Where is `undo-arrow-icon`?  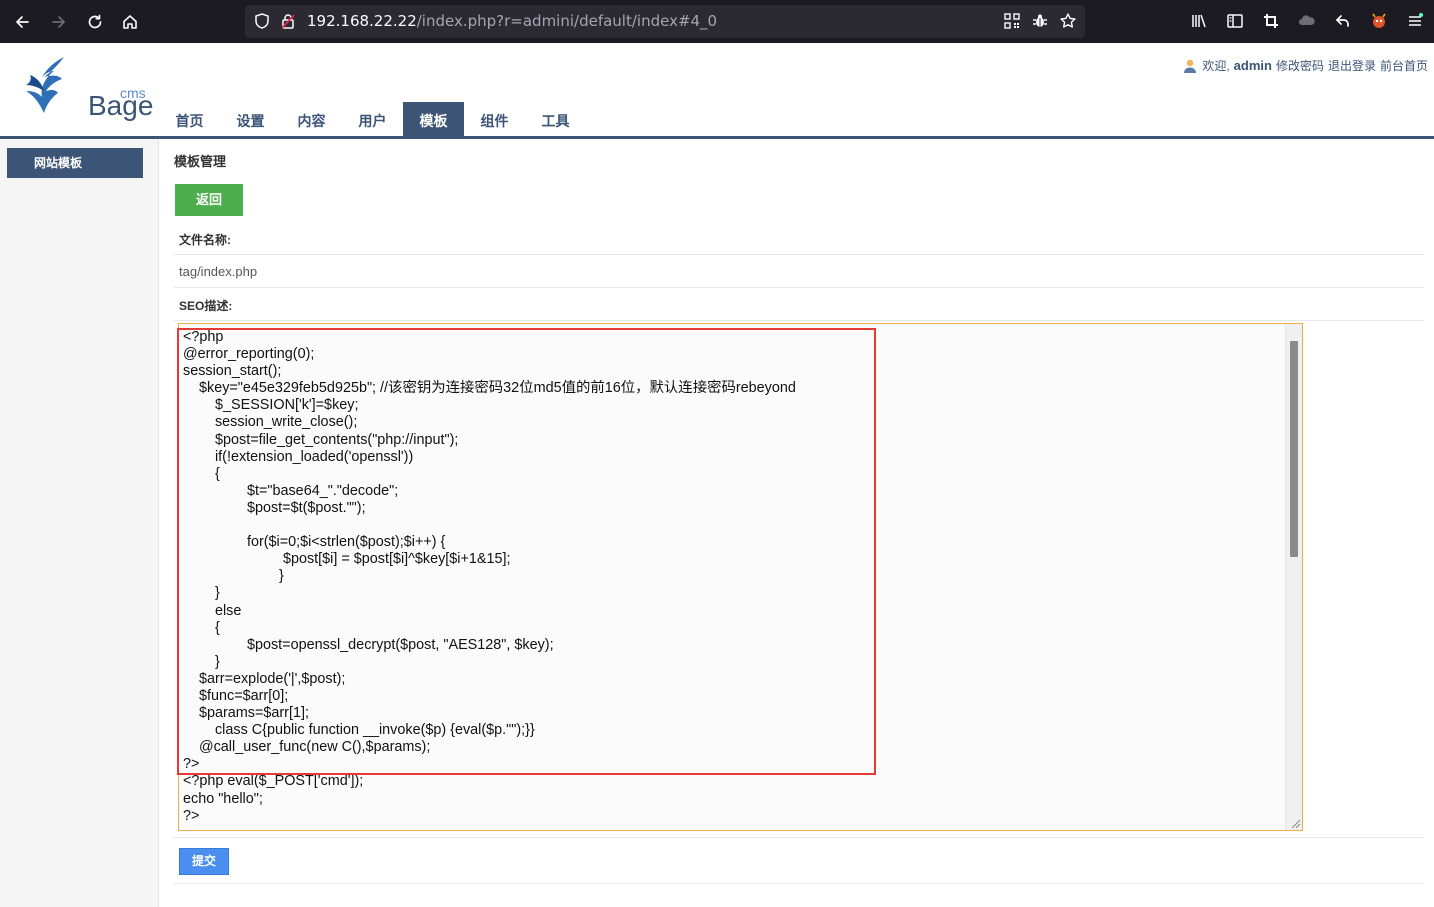
undo-arrow-icon is located at coordinates (1343, 21).